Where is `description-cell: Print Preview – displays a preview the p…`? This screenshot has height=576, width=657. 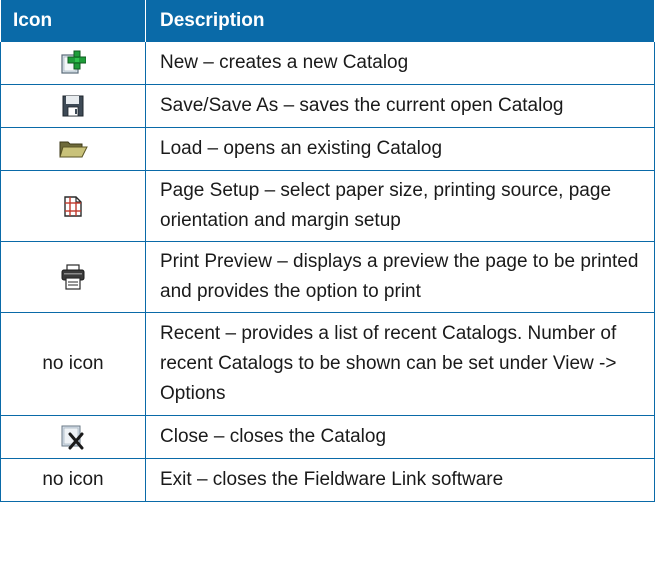
description-cell: Print Preview – displays a preview the p… is located at coordinates (400, 277).